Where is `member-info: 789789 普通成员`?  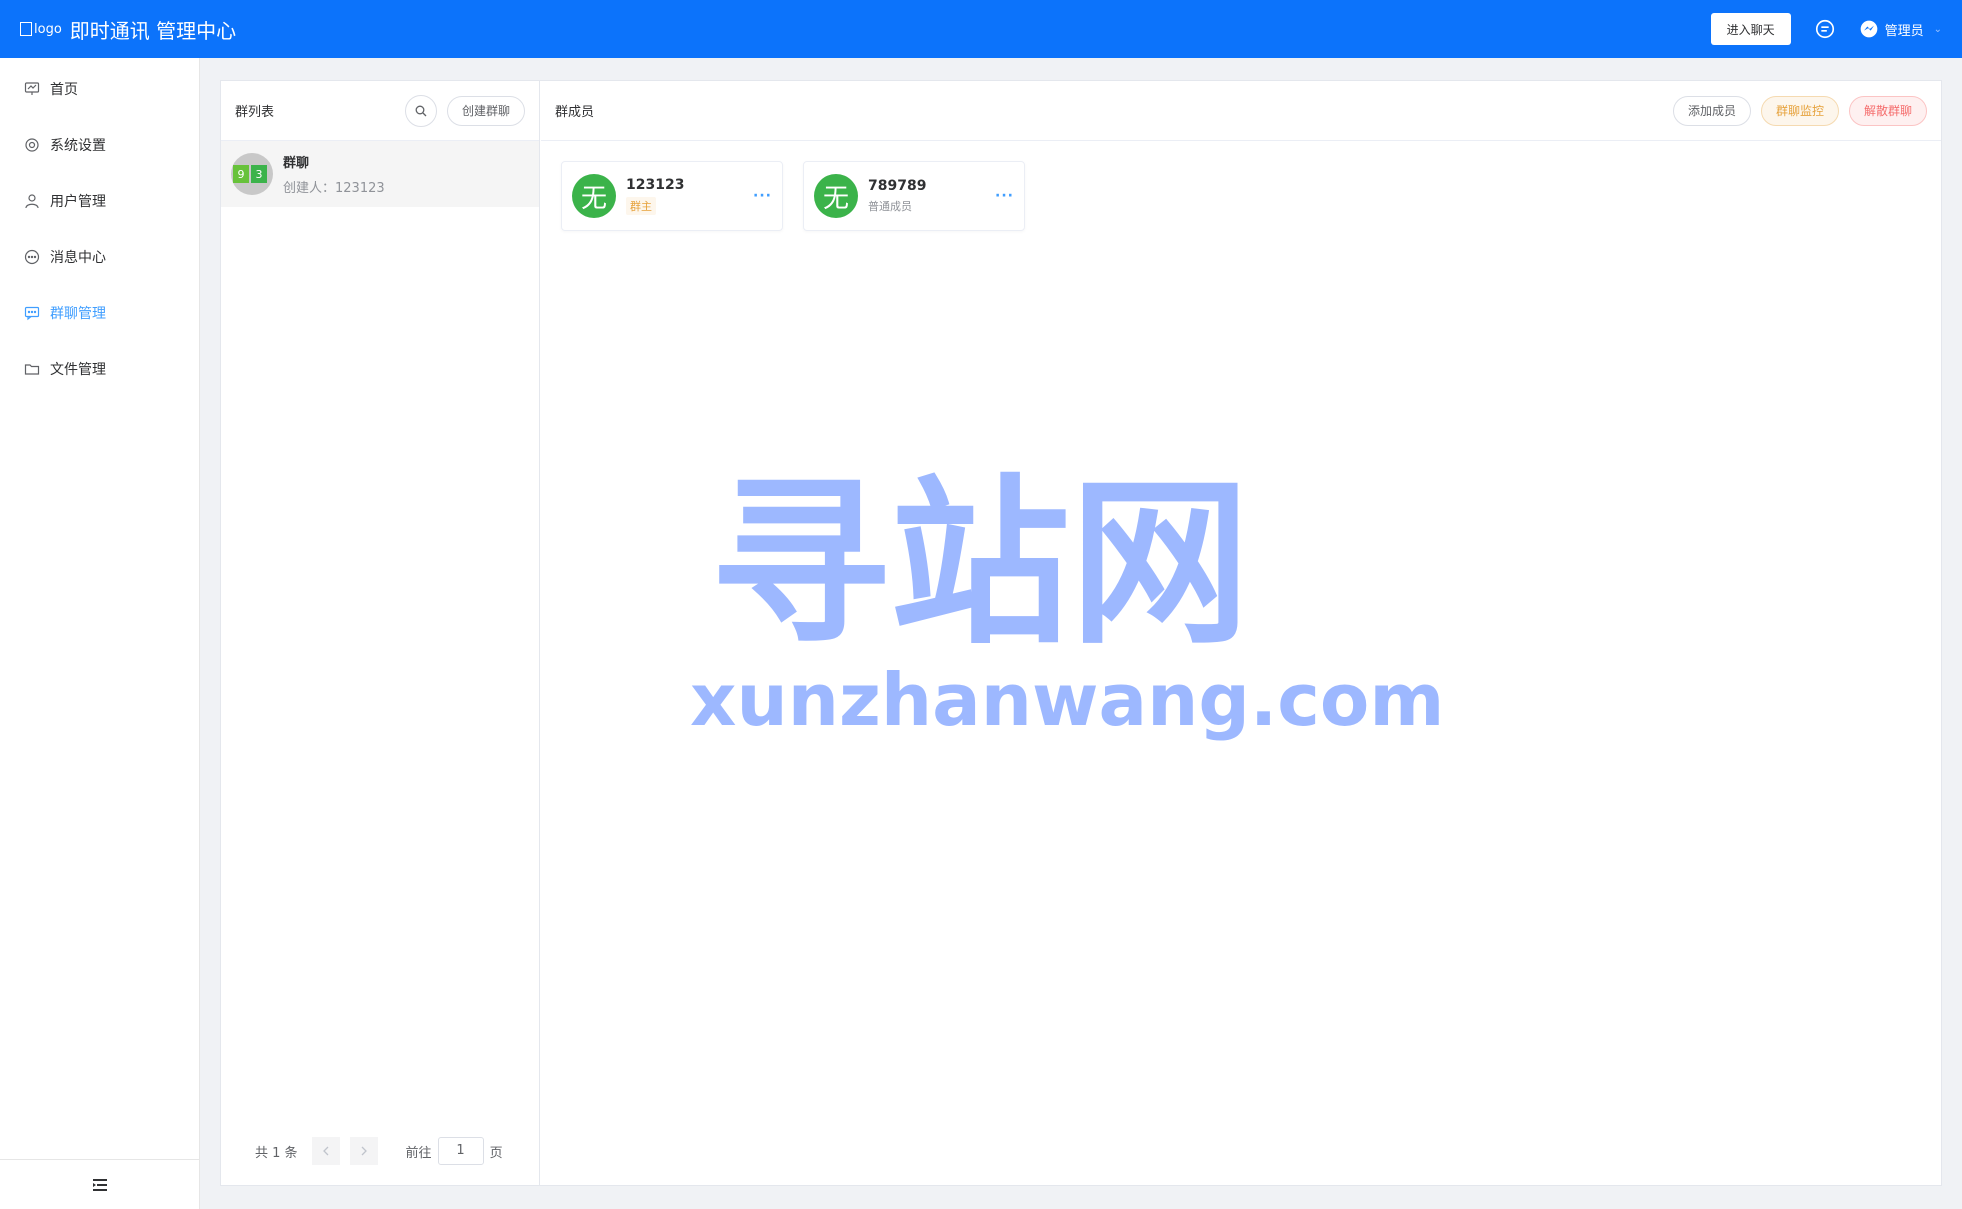
member-info: 789789 普通成员 is located at coordinates (897, 196).